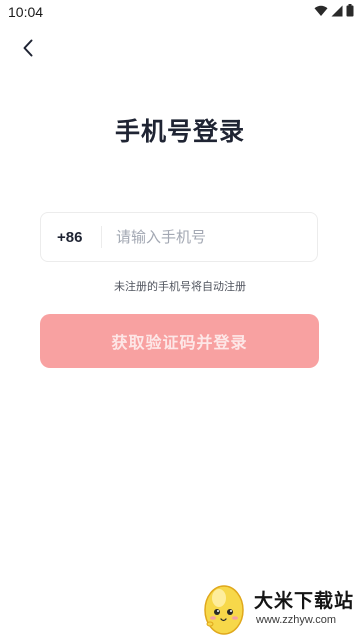 This screenshot has width=360, height=640. Describe the element at coordinates (179, 131) in the screenshot. I see `page-title: 手机号登录` at that location.